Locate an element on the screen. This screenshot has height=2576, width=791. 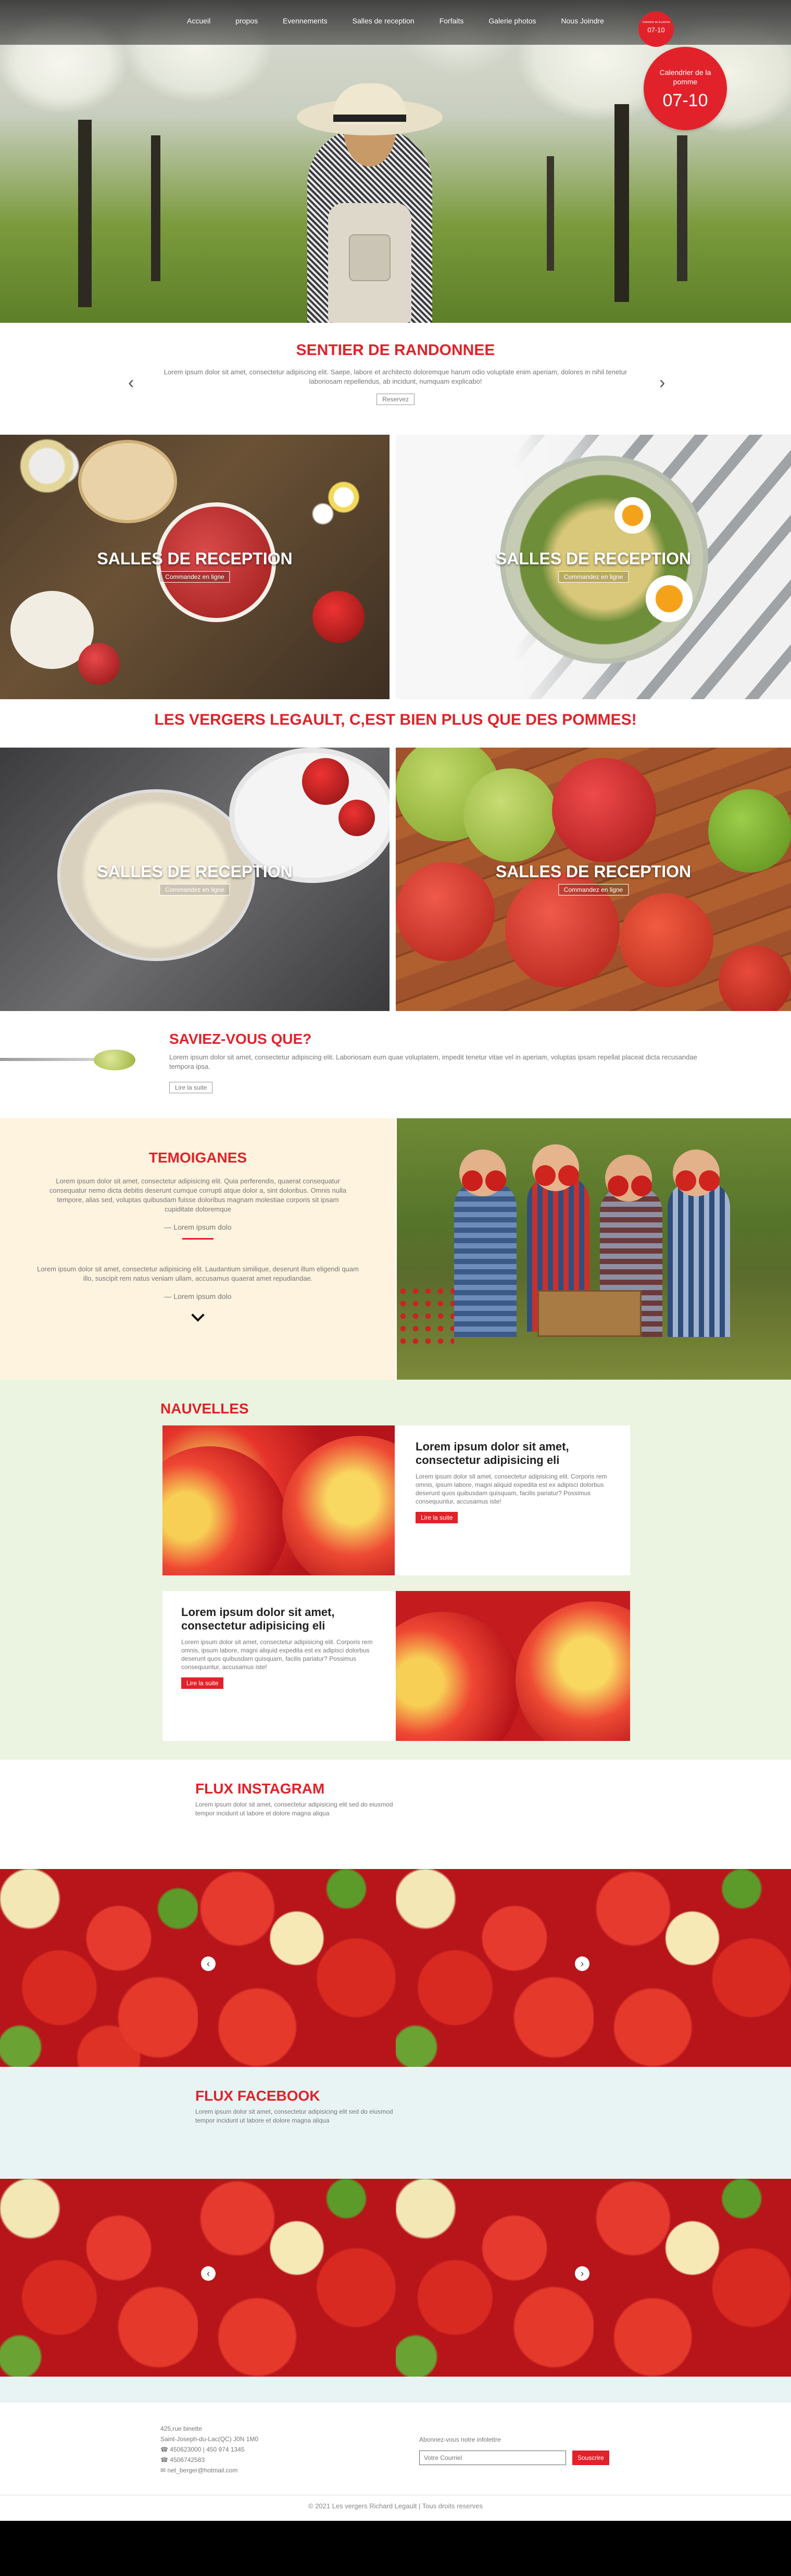
chevron-left-icon: ‹ is located at coordinates (131, 383).